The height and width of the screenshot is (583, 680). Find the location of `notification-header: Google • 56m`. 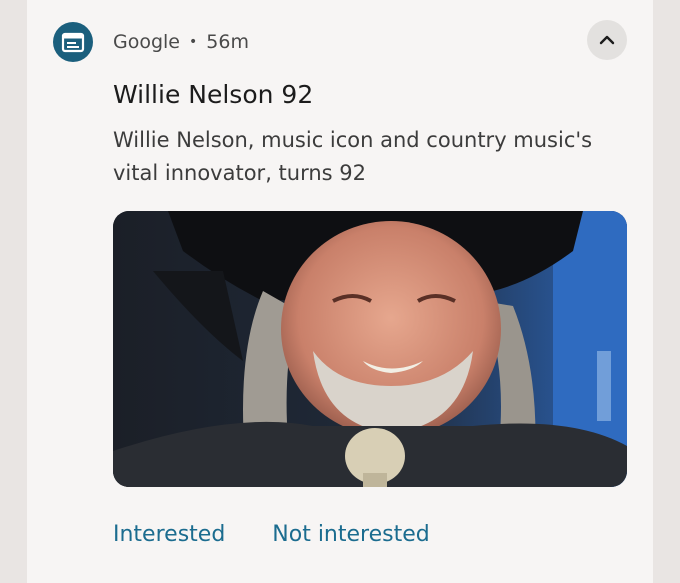

notification-header: Google • 56m is located at coordinates (181, 42).